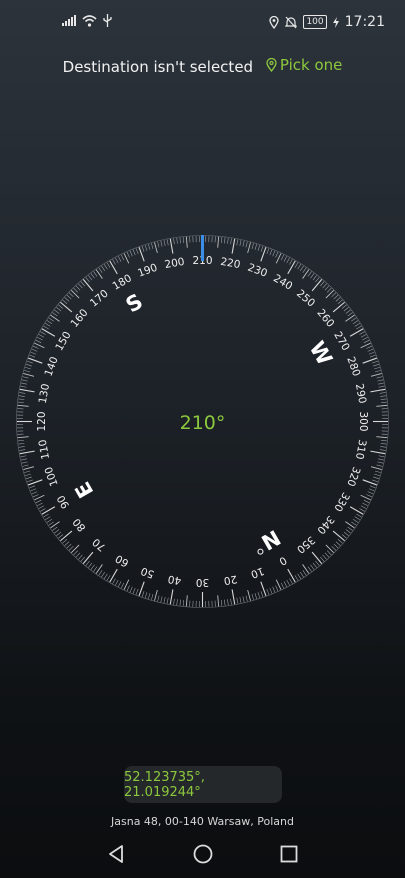 Image resolution: width=405 pixels, height=878 pixels. What do you see at coordinates (311, 65) in the screenshot?
I see `pick-one-label: Pick one` at bounding box center [311, 65].